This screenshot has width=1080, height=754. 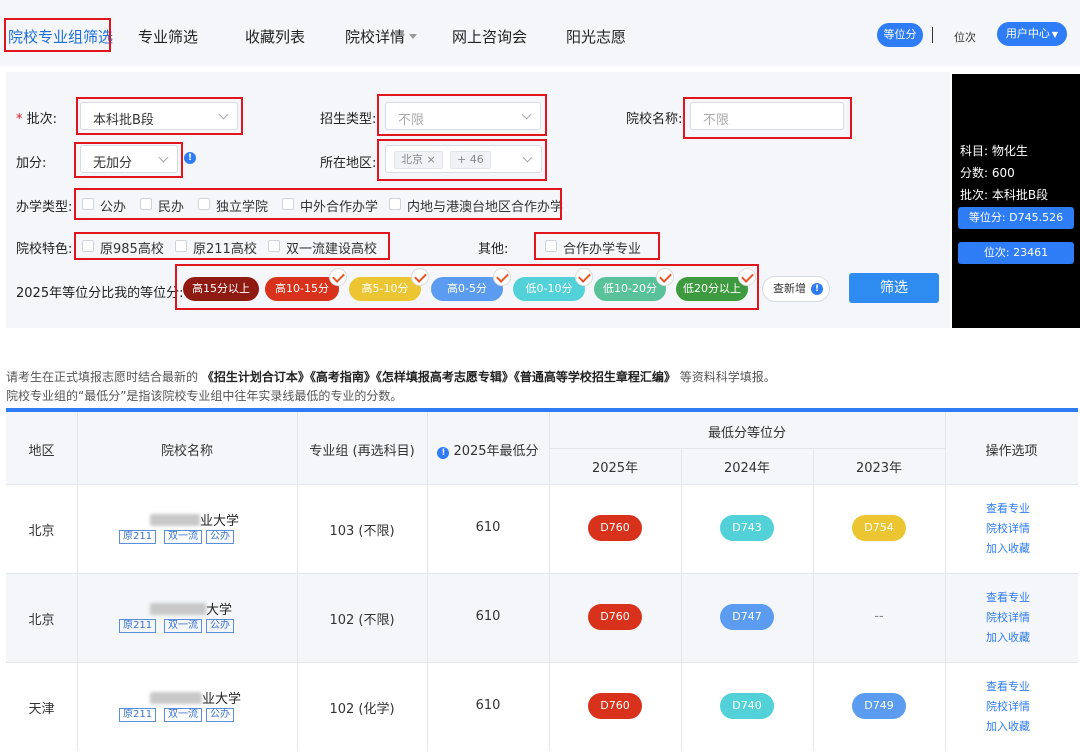 What do you see at coordinates (348, 119) in the screenshot?
I see `enroll-type-label: 招生类型:` at bounding box center [348, 119].